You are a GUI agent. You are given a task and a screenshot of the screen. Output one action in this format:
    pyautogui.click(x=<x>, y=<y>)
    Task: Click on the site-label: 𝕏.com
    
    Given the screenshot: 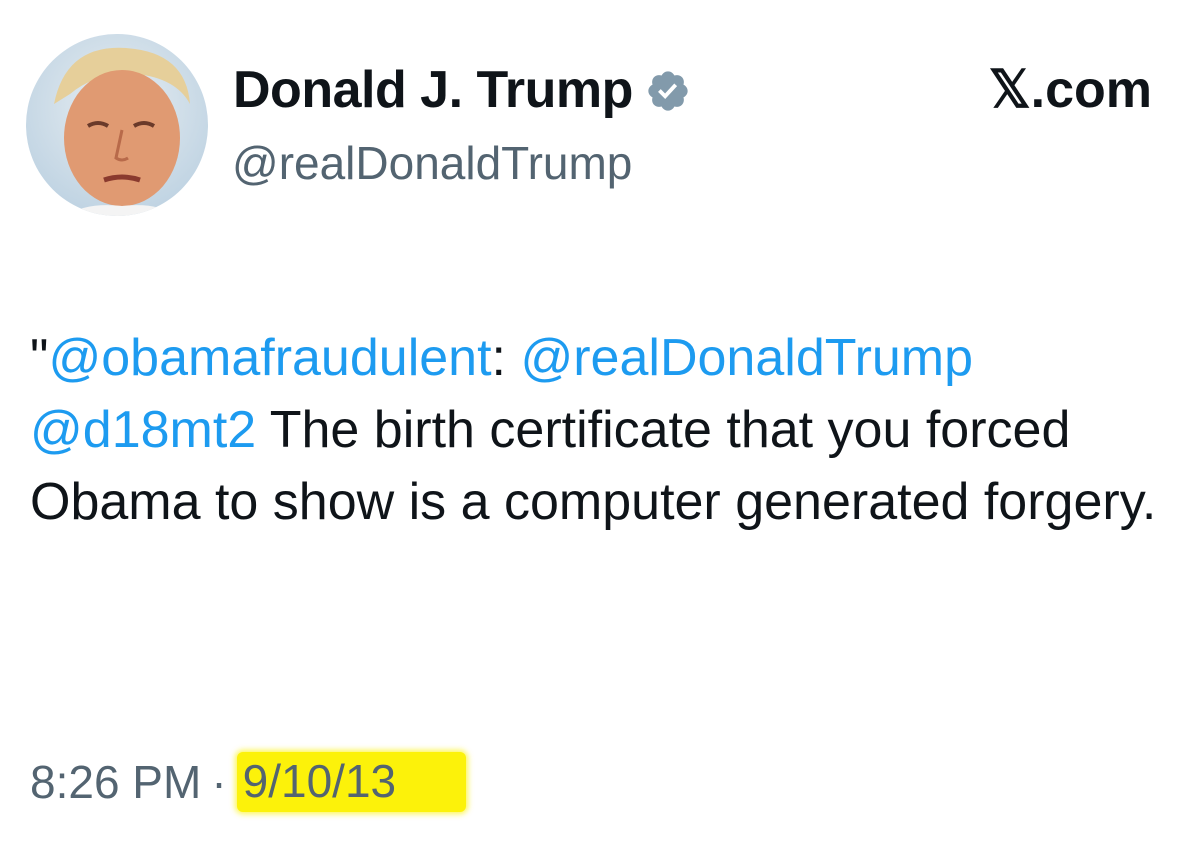 What is the action you would take?
    pyautogui.click(x=1070, y=90)
    